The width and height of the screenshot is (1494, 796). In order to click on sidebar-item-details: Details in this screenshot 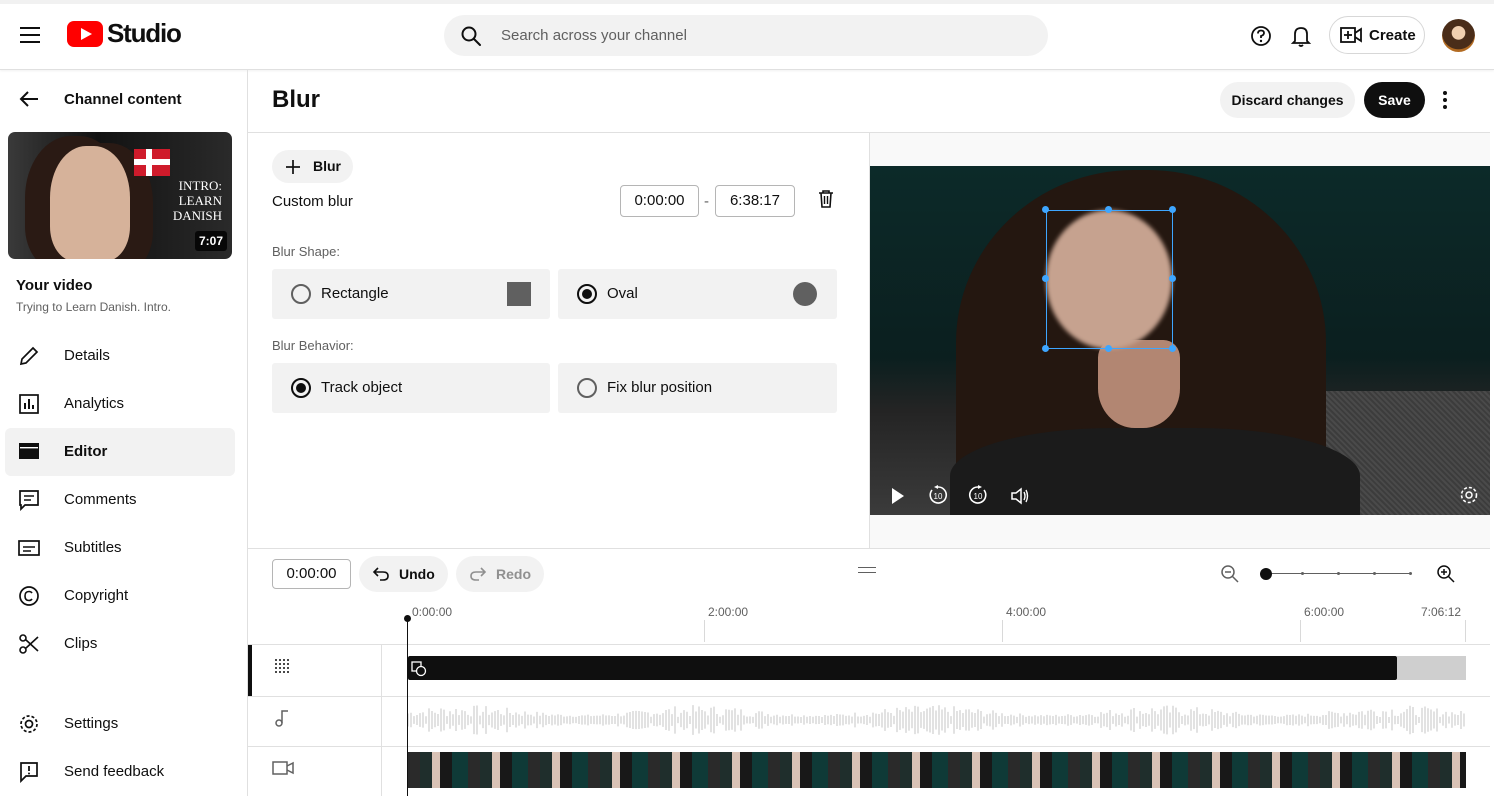, I will do `click(87, 355)`.